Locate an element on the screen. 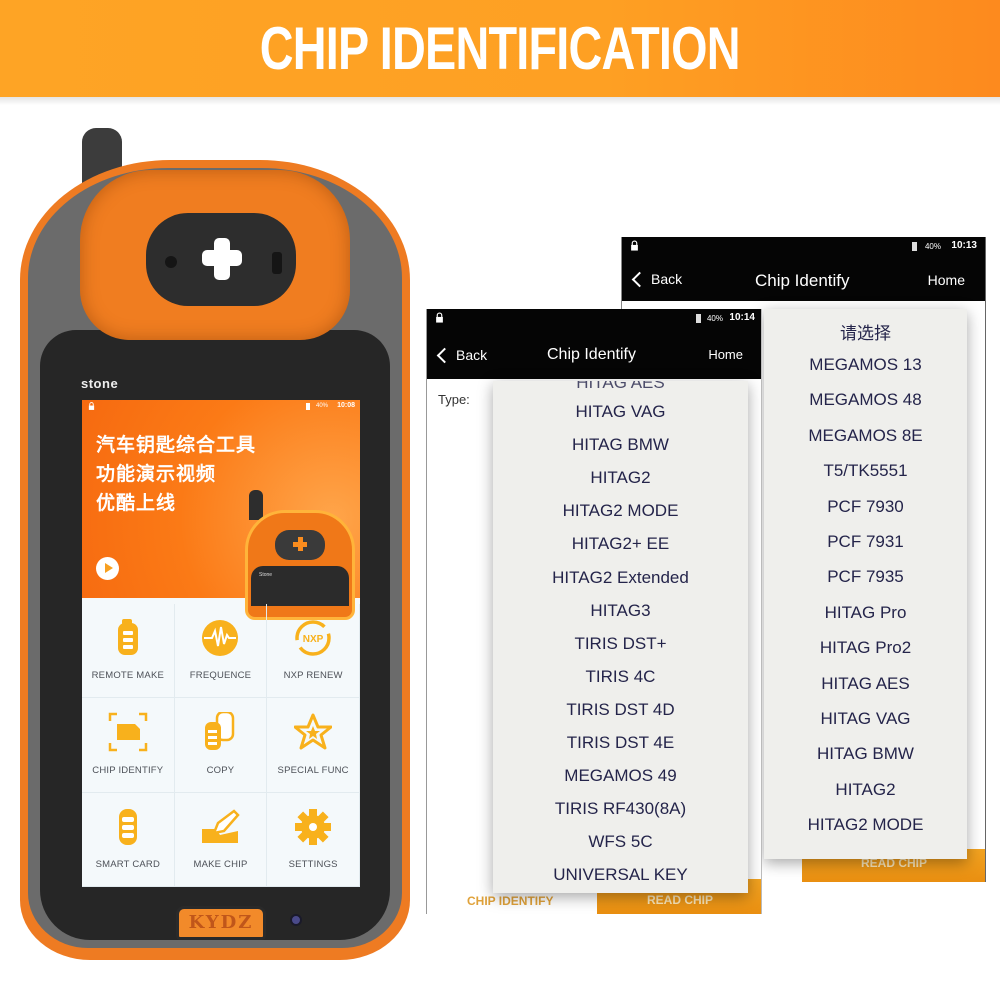  chip-identify-label: CHIP IDENTIFY is located at coordinates (510, 901).